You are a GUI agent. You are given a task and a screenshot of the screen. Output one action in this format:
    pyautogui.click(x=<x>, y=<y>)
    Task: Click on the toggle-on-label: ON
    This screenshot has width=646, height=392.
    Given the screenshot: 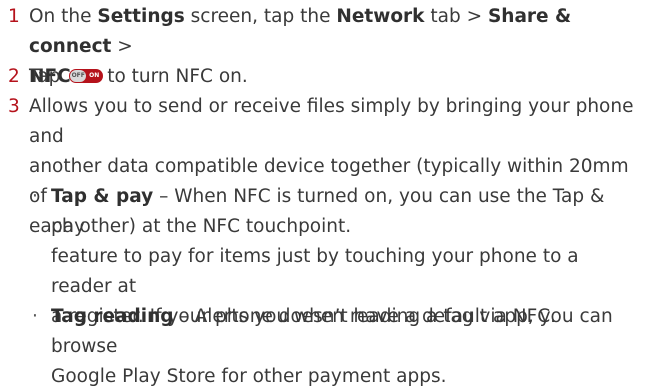 What is the action you would take?
    pyautogui.click(x=94, y=75)
    